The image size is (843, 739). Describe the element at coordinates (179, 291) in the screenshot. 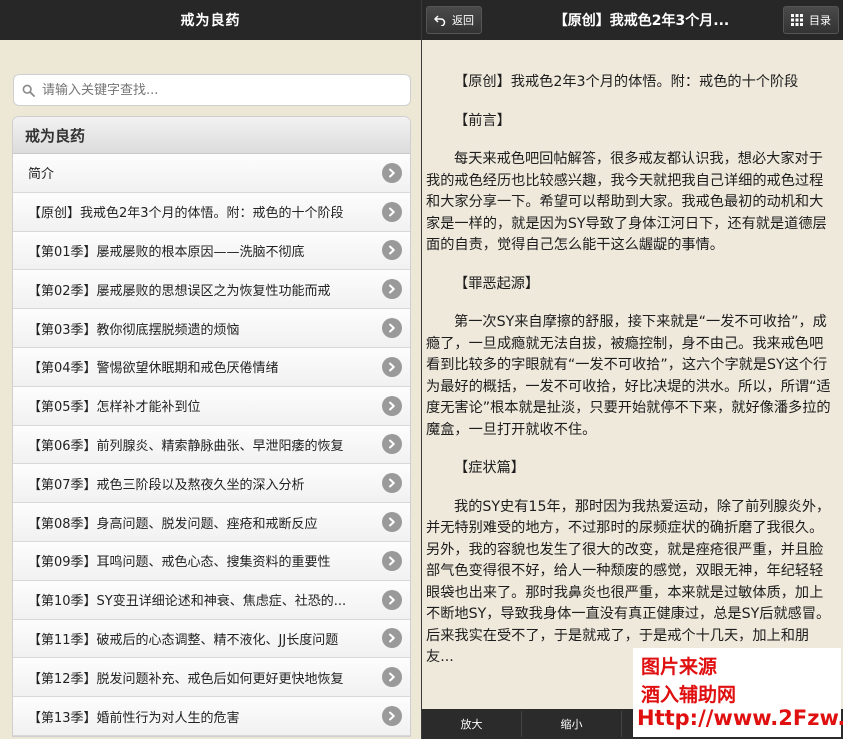

I see `chapter-list-item-label: 【第02季】屡戒屡败的思想误区之为恢复性功能而戒` at that location.